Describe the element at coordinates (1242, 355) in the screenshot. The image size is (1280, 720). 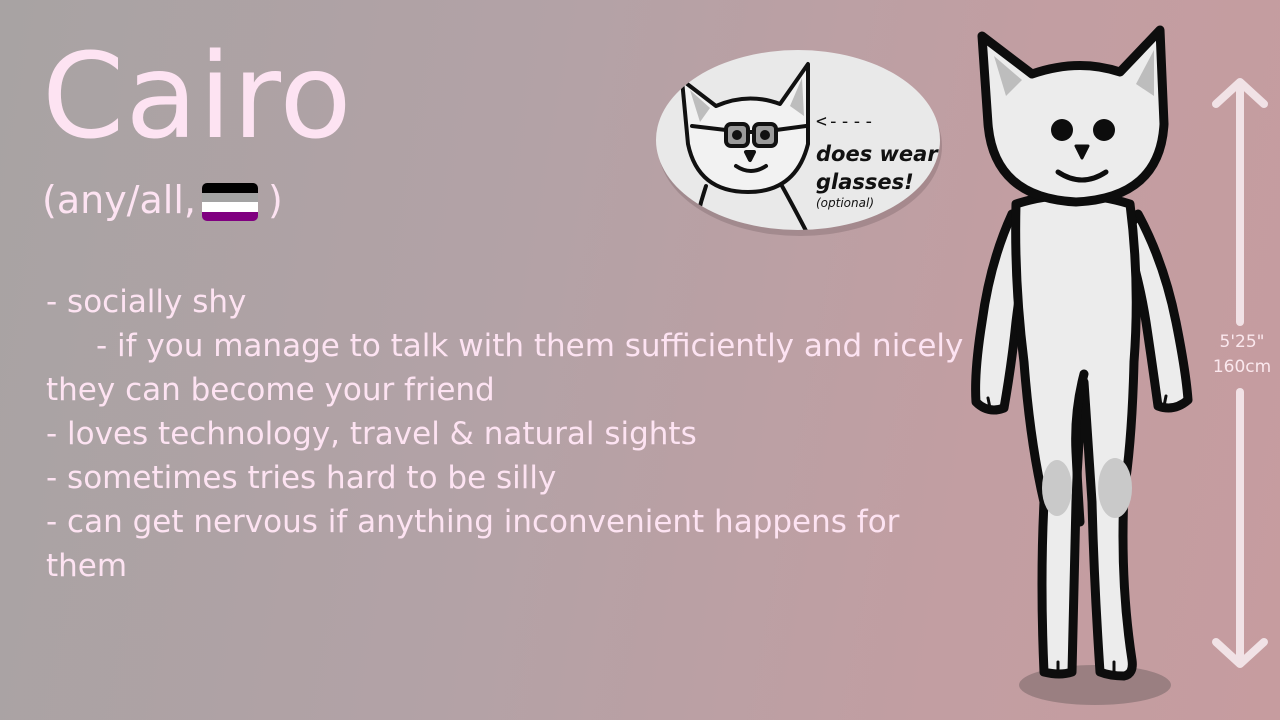
I see `height-label: 5'25" 160cm` at that location.